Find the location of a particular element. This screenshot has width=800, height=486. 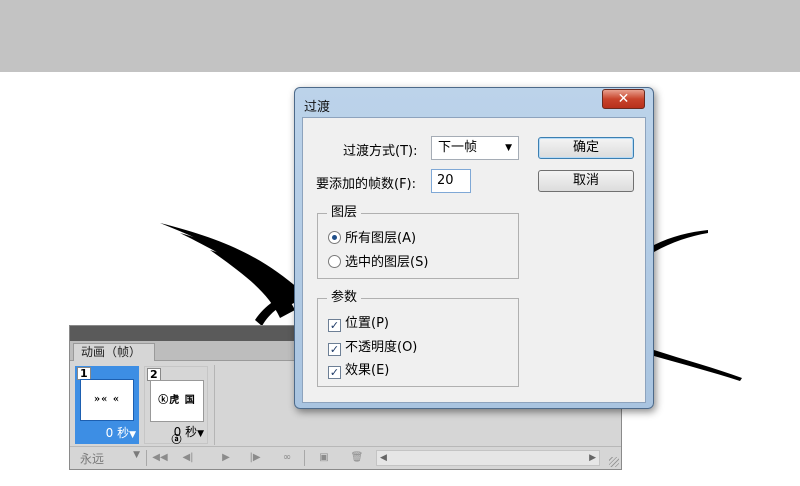

scroll-right-icon: ▶ is located at coordinates (592, 458).